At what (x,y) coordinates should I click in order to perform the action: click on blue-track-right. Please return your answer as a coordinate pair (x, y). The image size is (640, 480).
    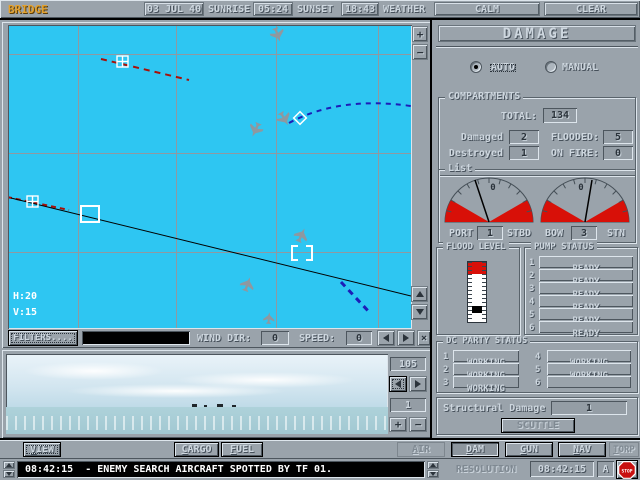
    Looking at the image, I should click on (349, 113).